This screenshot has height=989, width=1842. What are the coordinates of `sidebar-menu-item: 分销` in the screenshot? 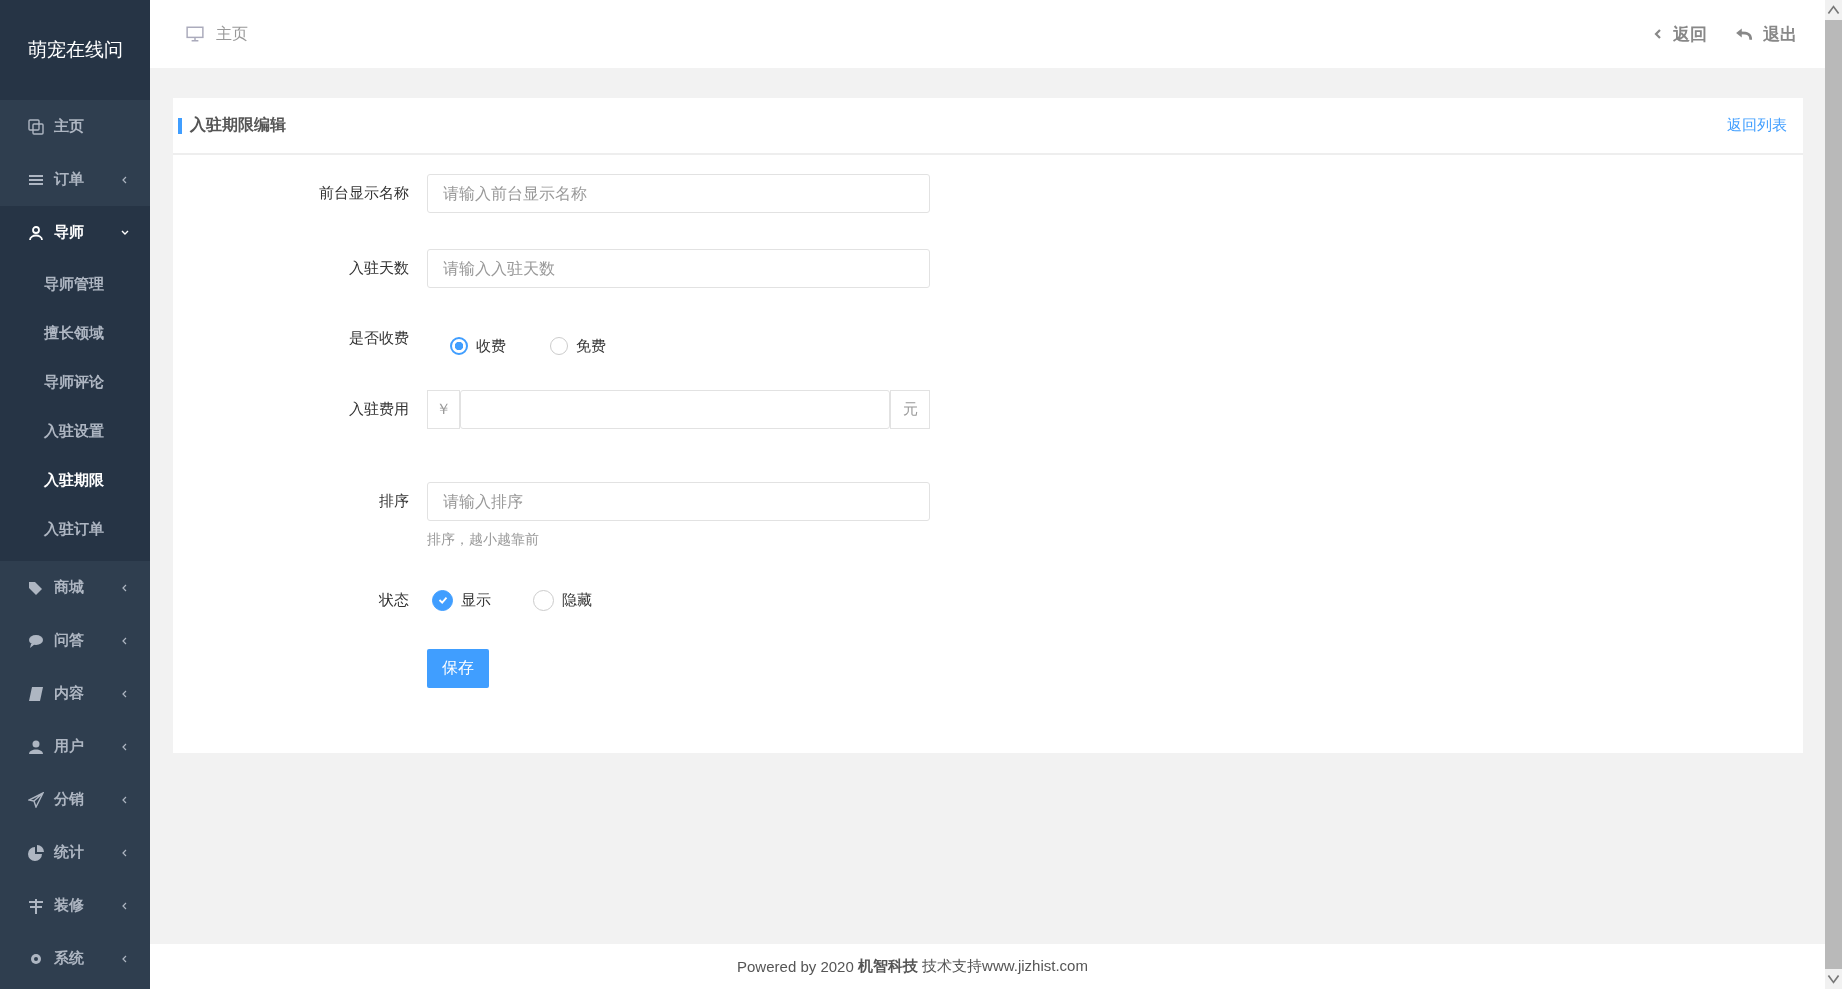 It's located at (75, 799).